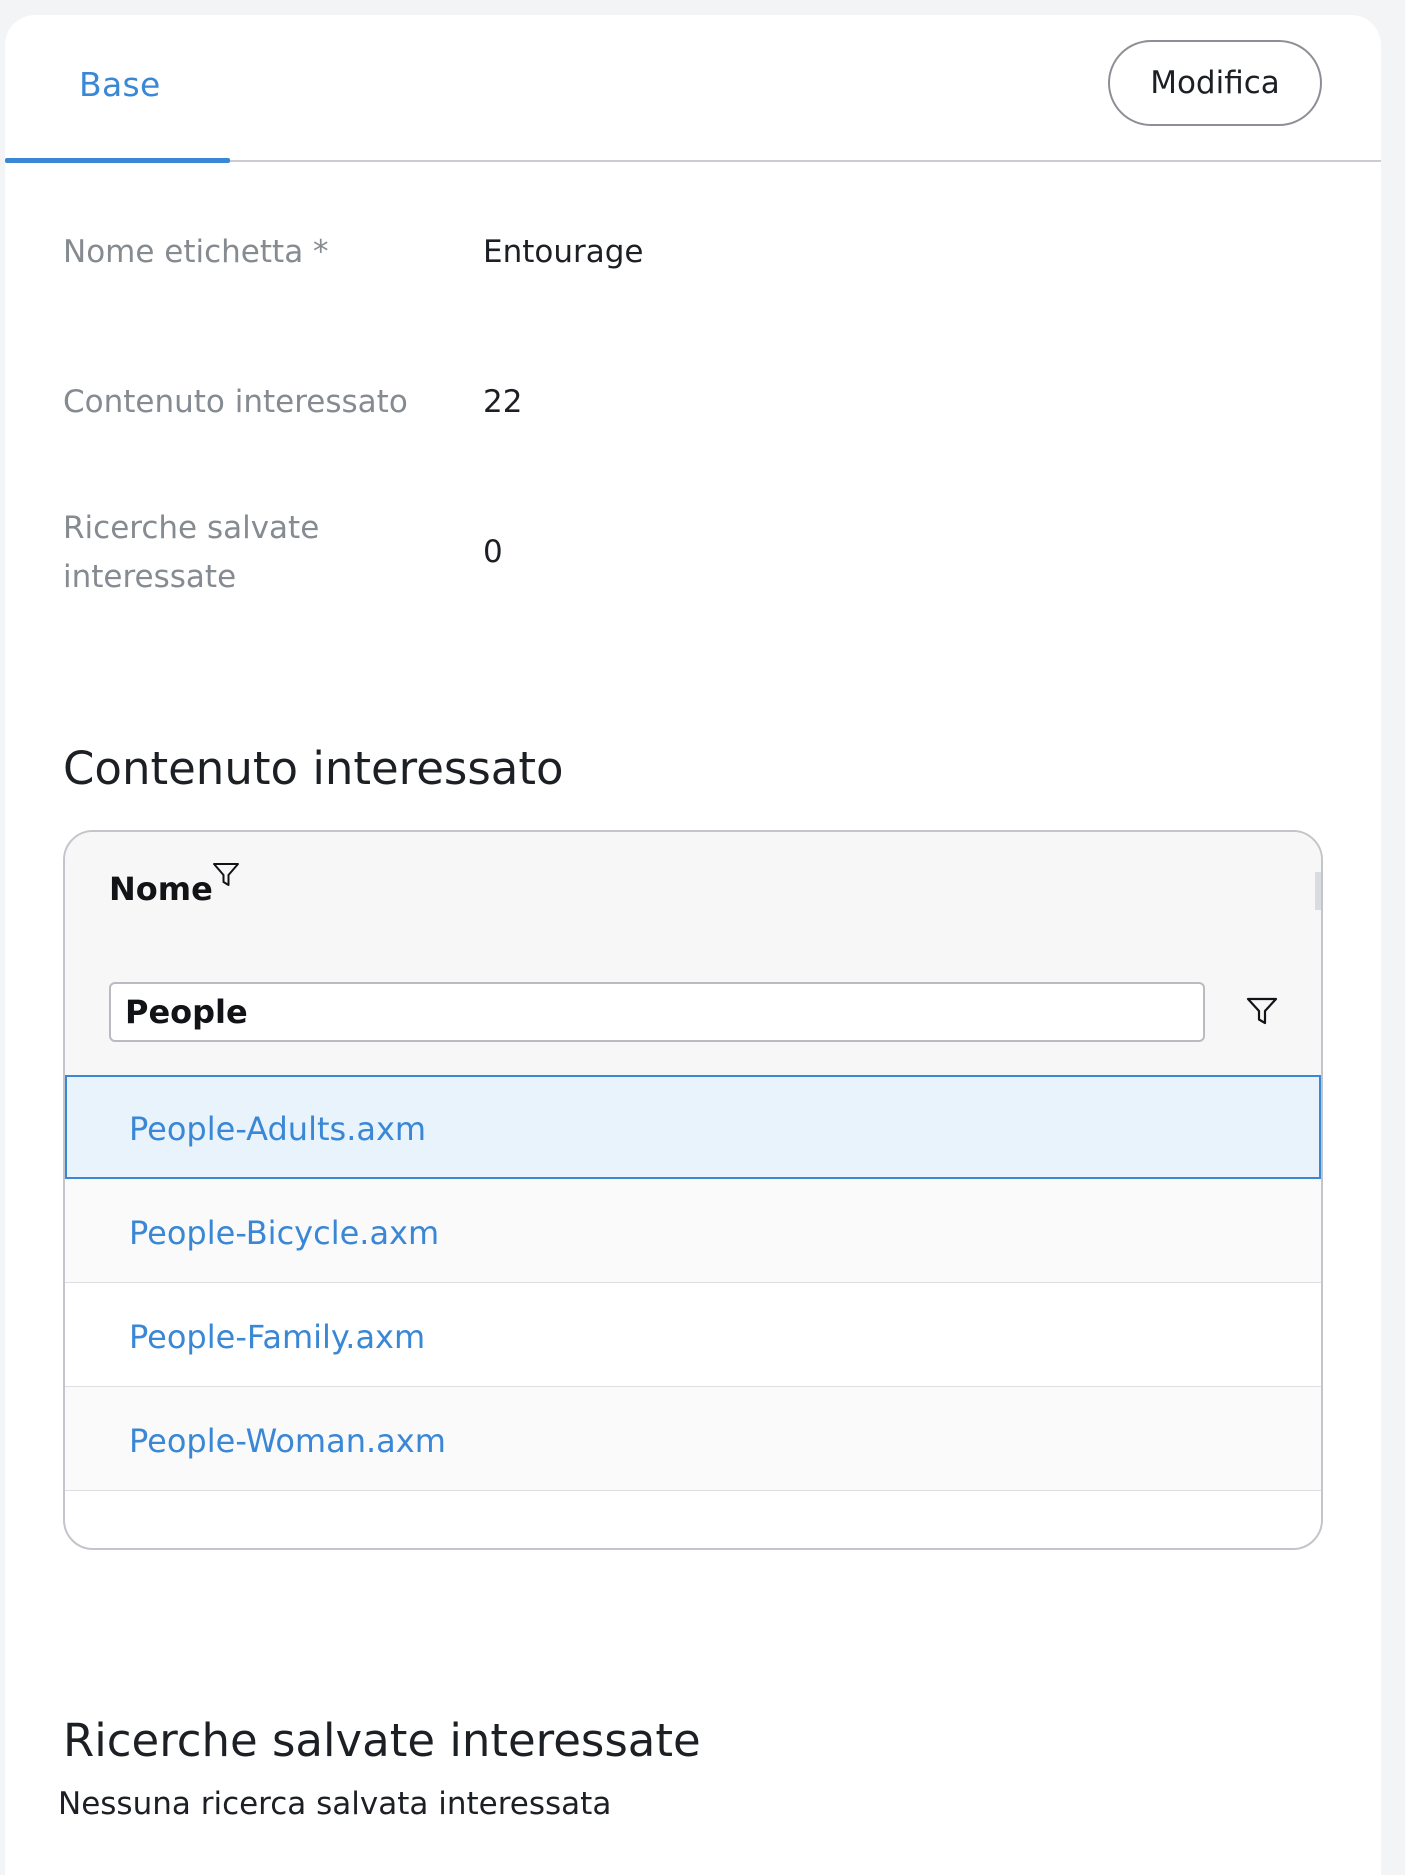 This screenshot has width=1405, height=1875. I want to click on column-filter-icon, so click(226, 875).